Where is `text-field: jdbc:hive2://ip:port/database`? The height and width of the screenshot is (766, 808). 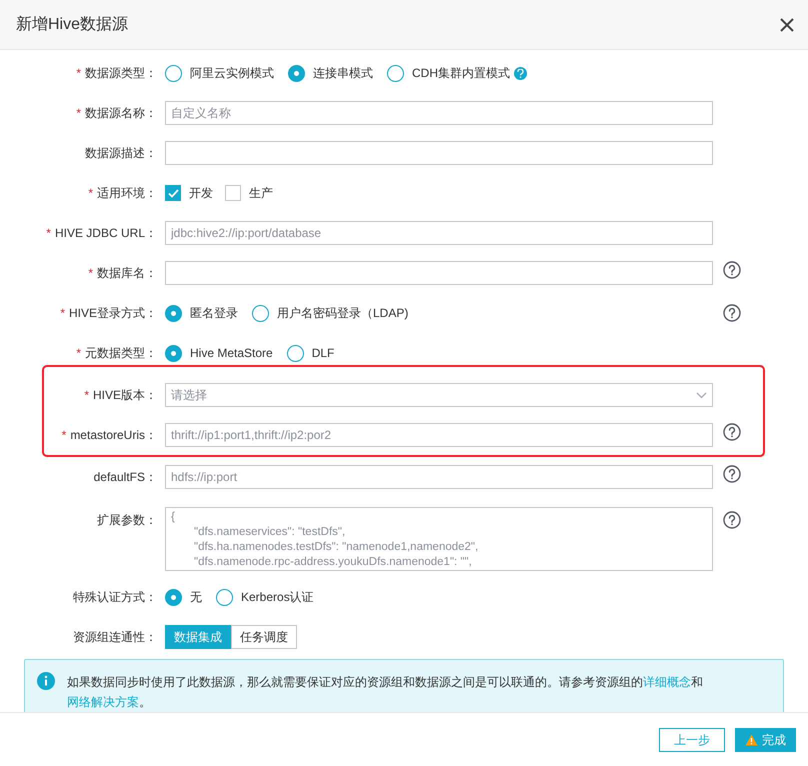 text-field: jdbc:hive2://ip:port/database is located at coordinates (439, 233).